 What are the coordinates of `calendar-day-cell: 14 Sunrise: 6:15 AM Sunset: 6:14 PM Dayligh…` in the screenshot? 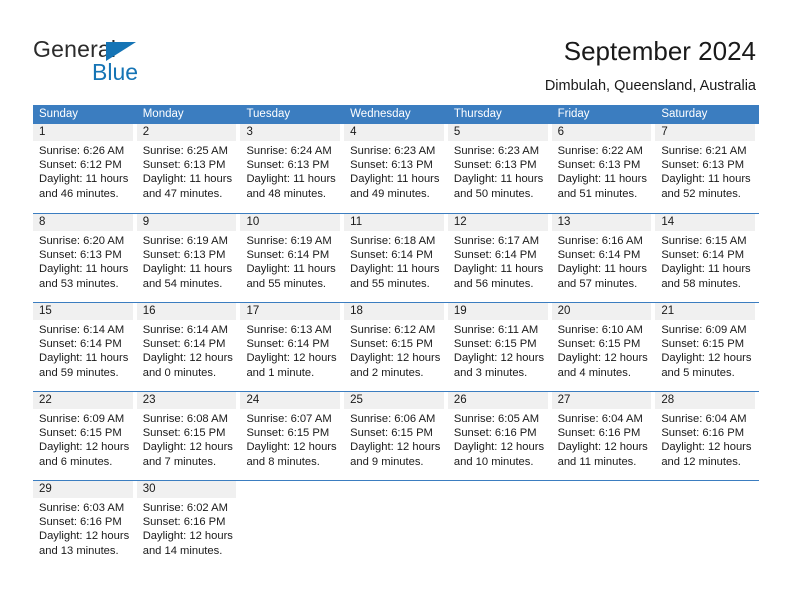 It's located at (707, 258).